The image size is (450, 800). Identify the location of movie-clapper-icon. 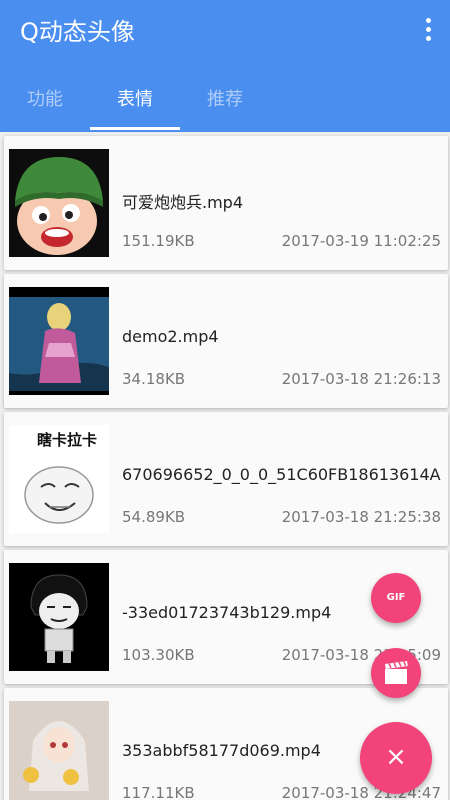
(396, 672).